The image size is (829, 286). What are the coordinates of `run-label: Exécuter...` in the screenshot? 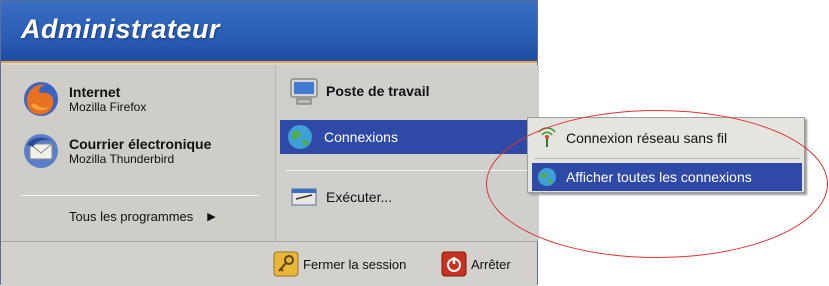 It's located at (359, 197).